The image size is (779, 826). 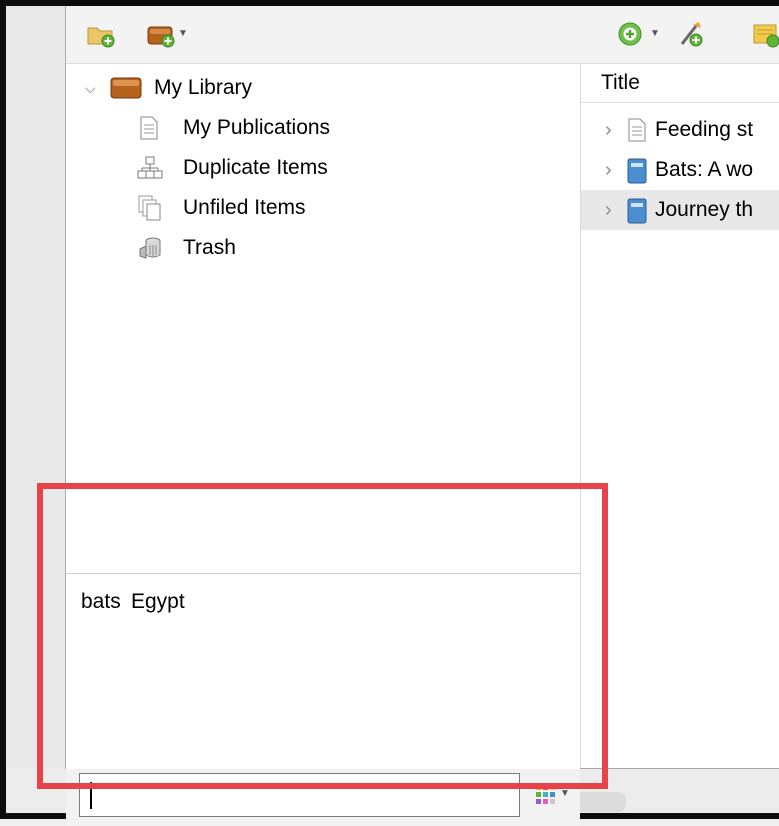 I want to click on new-item-button: ▼, so click(x=640, y=34).